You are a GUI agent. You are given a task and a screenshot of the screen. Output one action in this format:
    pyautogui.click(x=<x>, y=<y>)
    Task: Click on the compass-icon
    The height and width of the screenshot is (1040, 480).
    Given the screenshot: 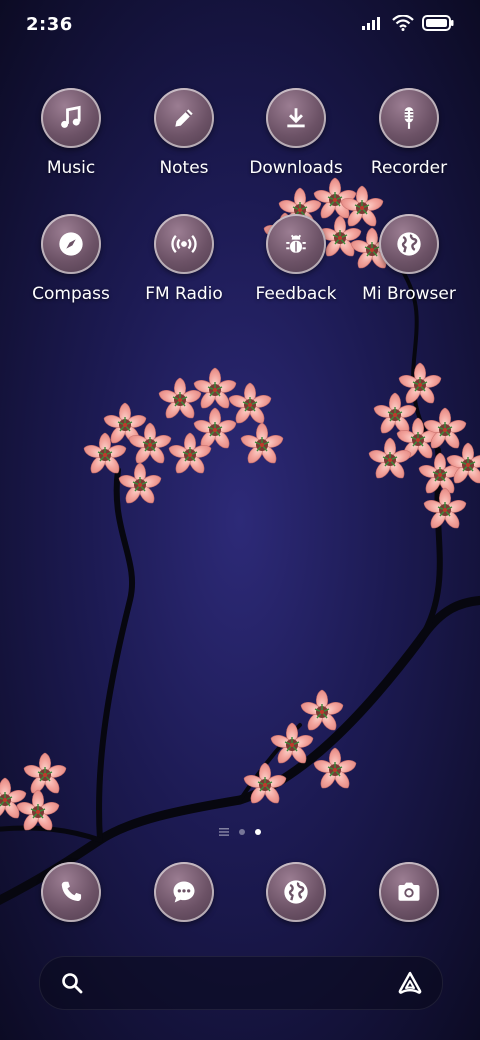 What is the action you would take?
    pyautogui.click(x=71, y=244)
    